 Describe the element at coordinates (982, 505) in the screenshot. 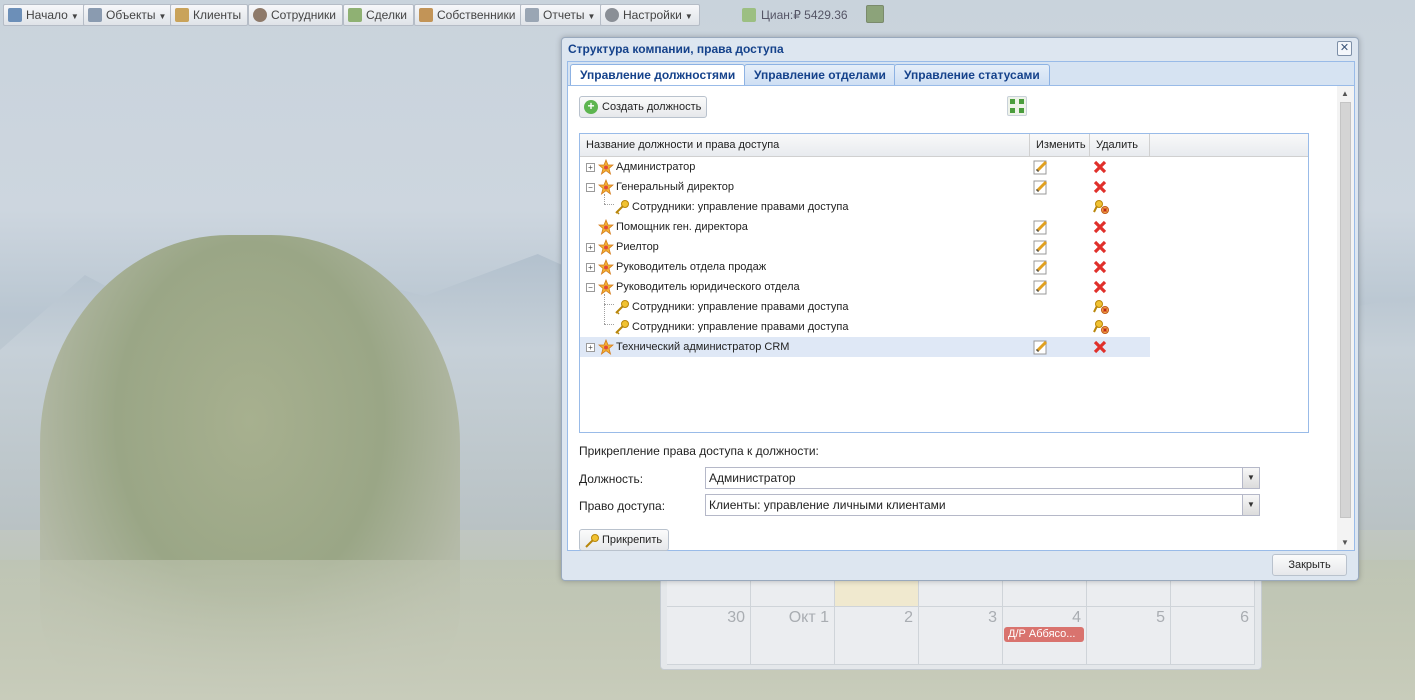

I see `access-right-select: Клиенты: управление личными клиентами ▼` at that location.